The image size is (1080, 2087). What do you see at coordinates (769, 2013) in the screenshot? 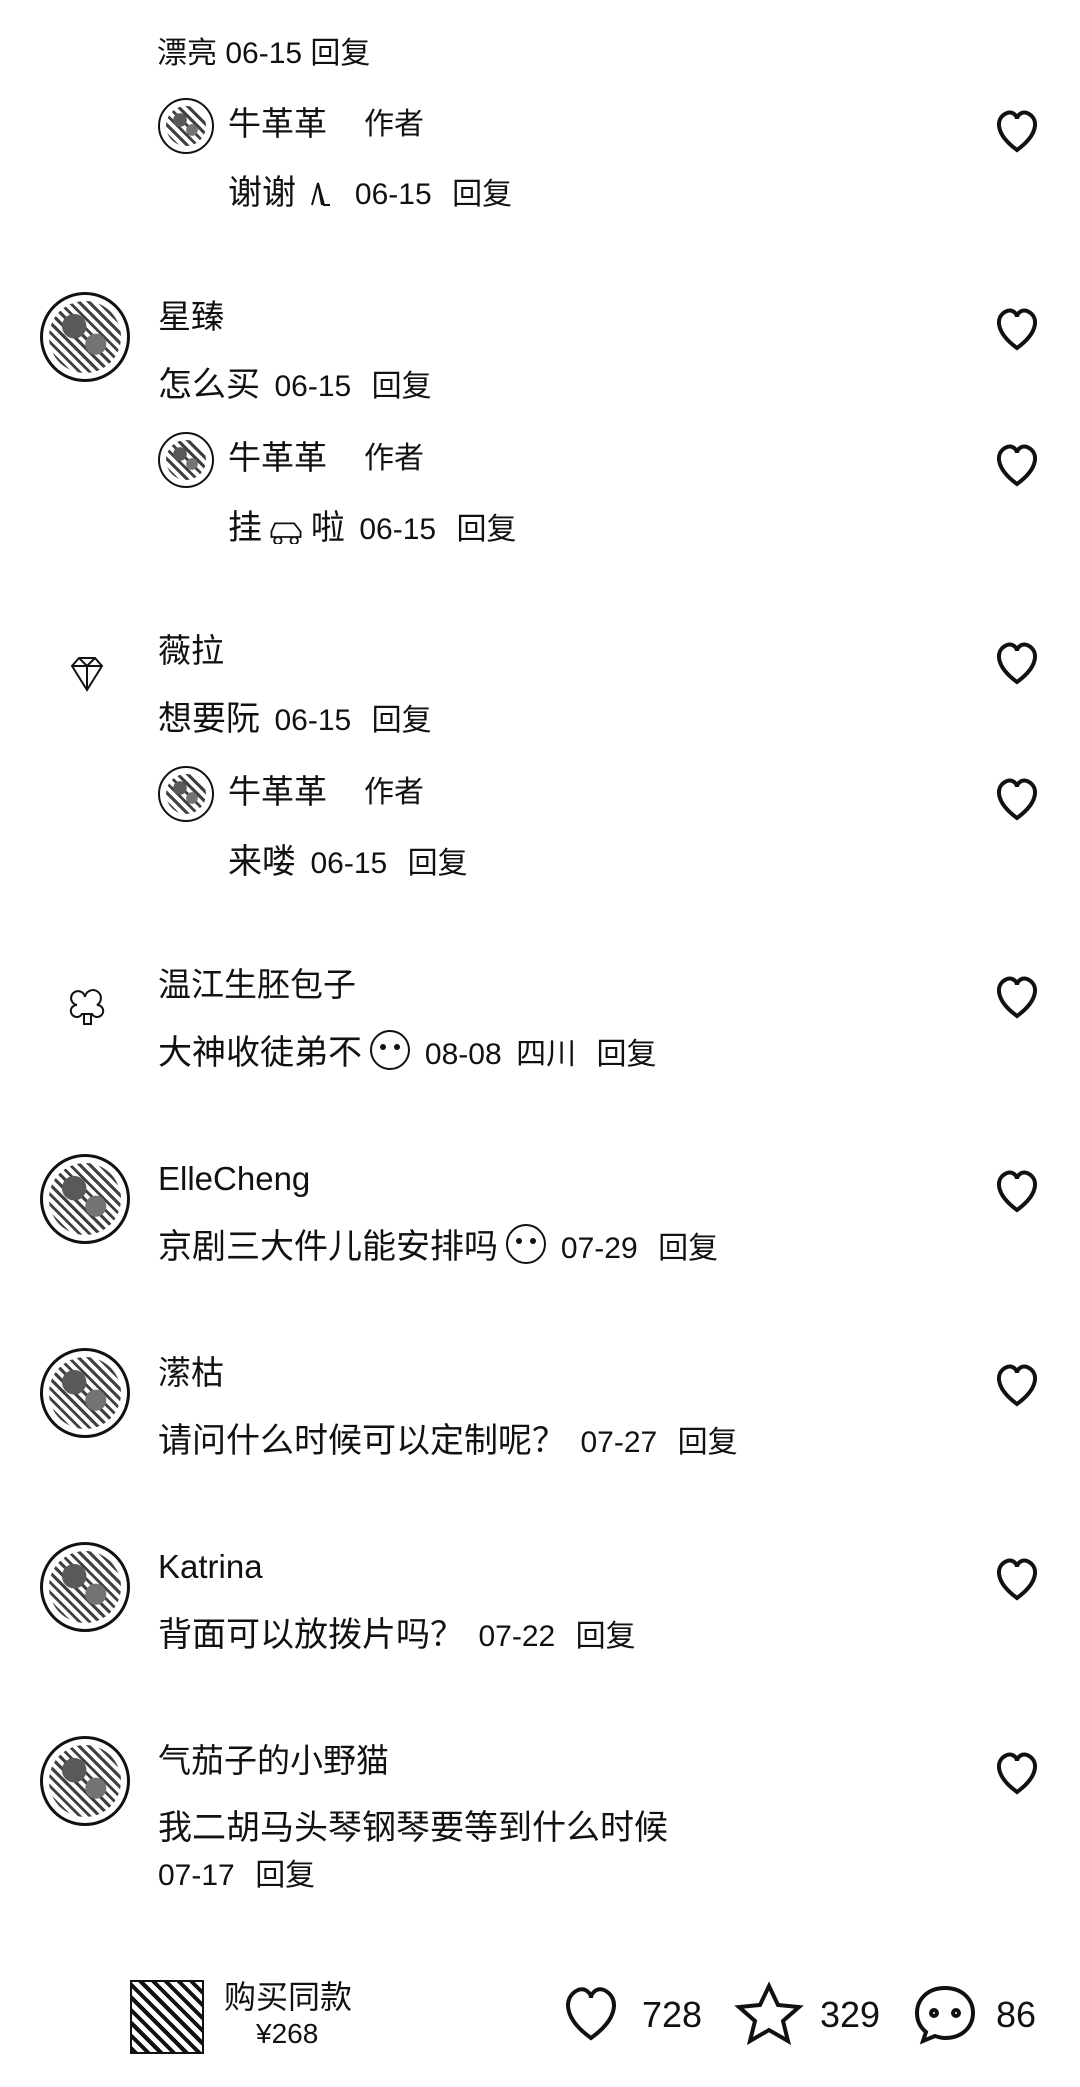
I see `star-outline-icon` at bounding box center [769, 2013].